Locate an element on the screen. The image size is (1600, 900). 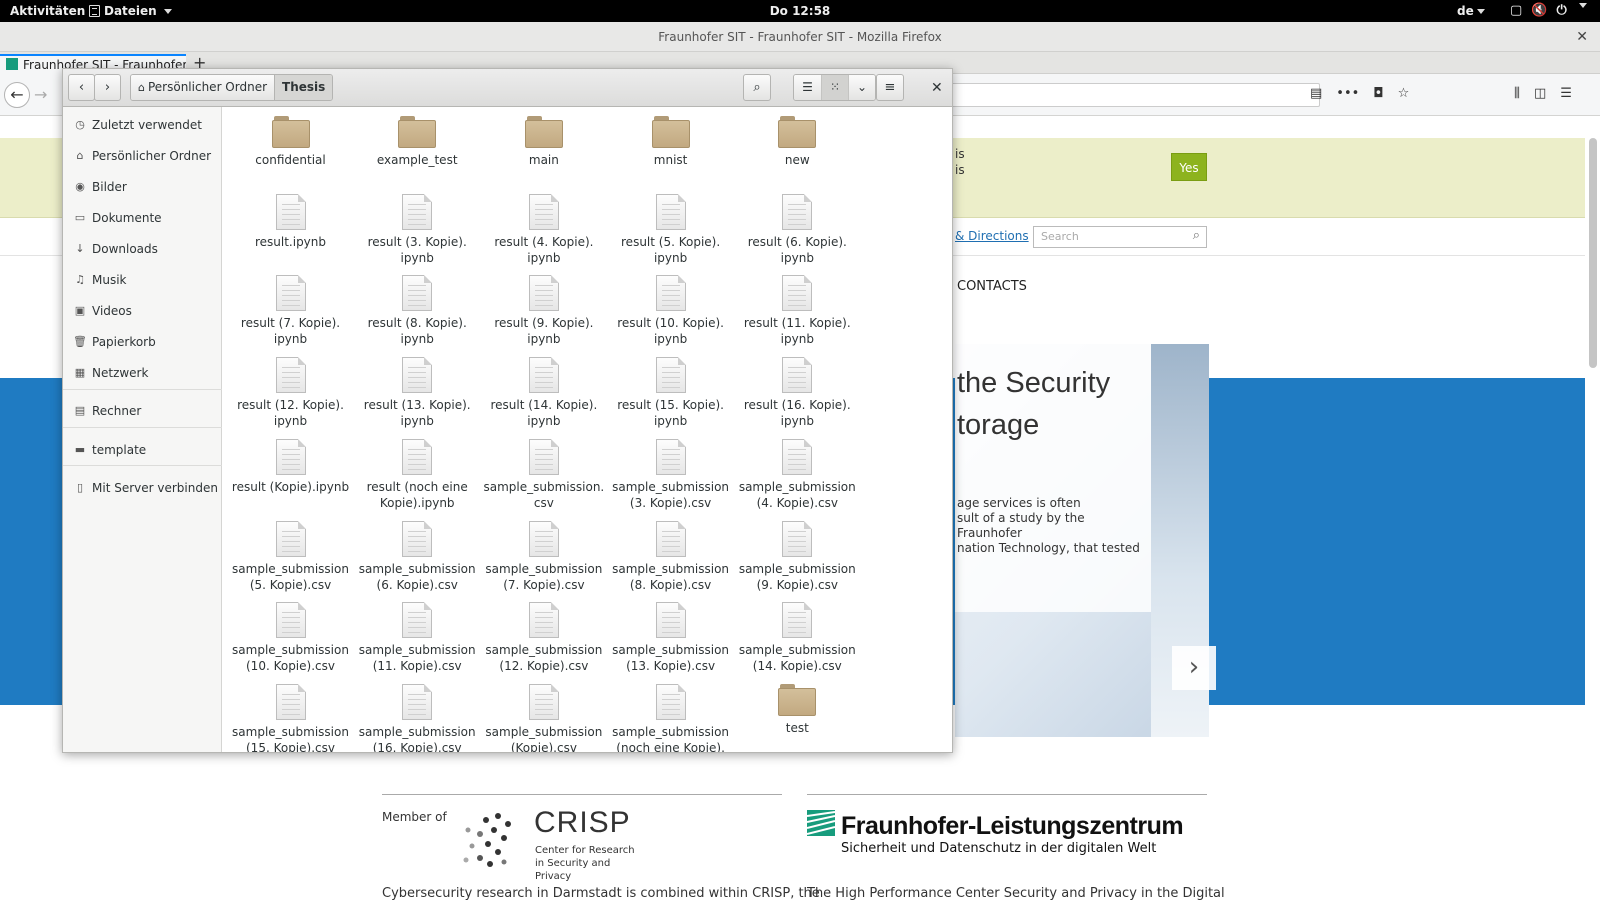
file-name-line2: (11. Kopie).csv is located at coordinates (417, 666).